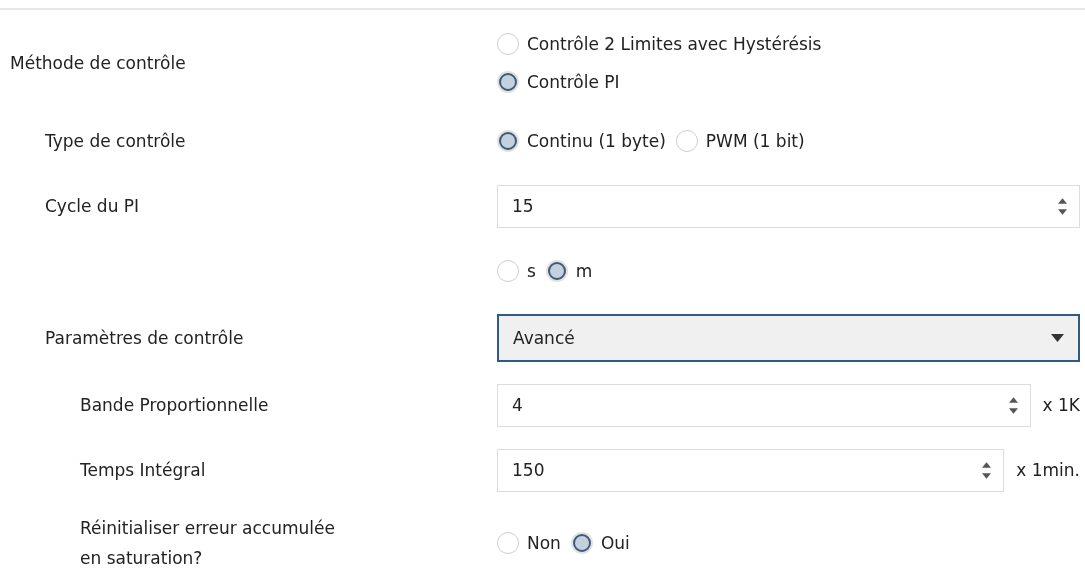 The width and height of the screenshot is (1085, 580). I want to click on field-label: Bande Proportionnelle, so click(175, 405).